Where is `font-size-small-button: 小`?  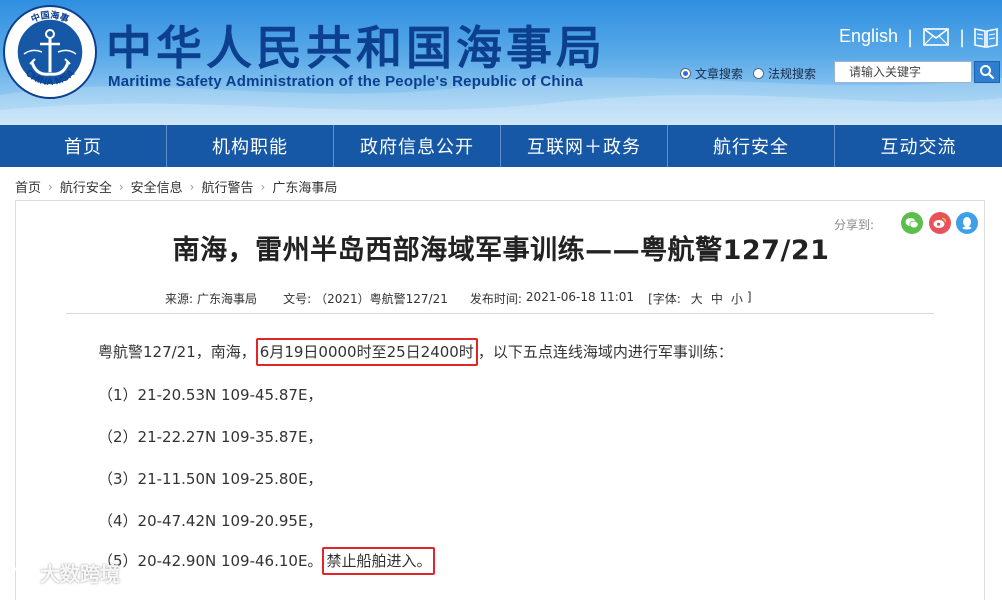
font-size-small-button: 小 is located at coordinates (737, 298).